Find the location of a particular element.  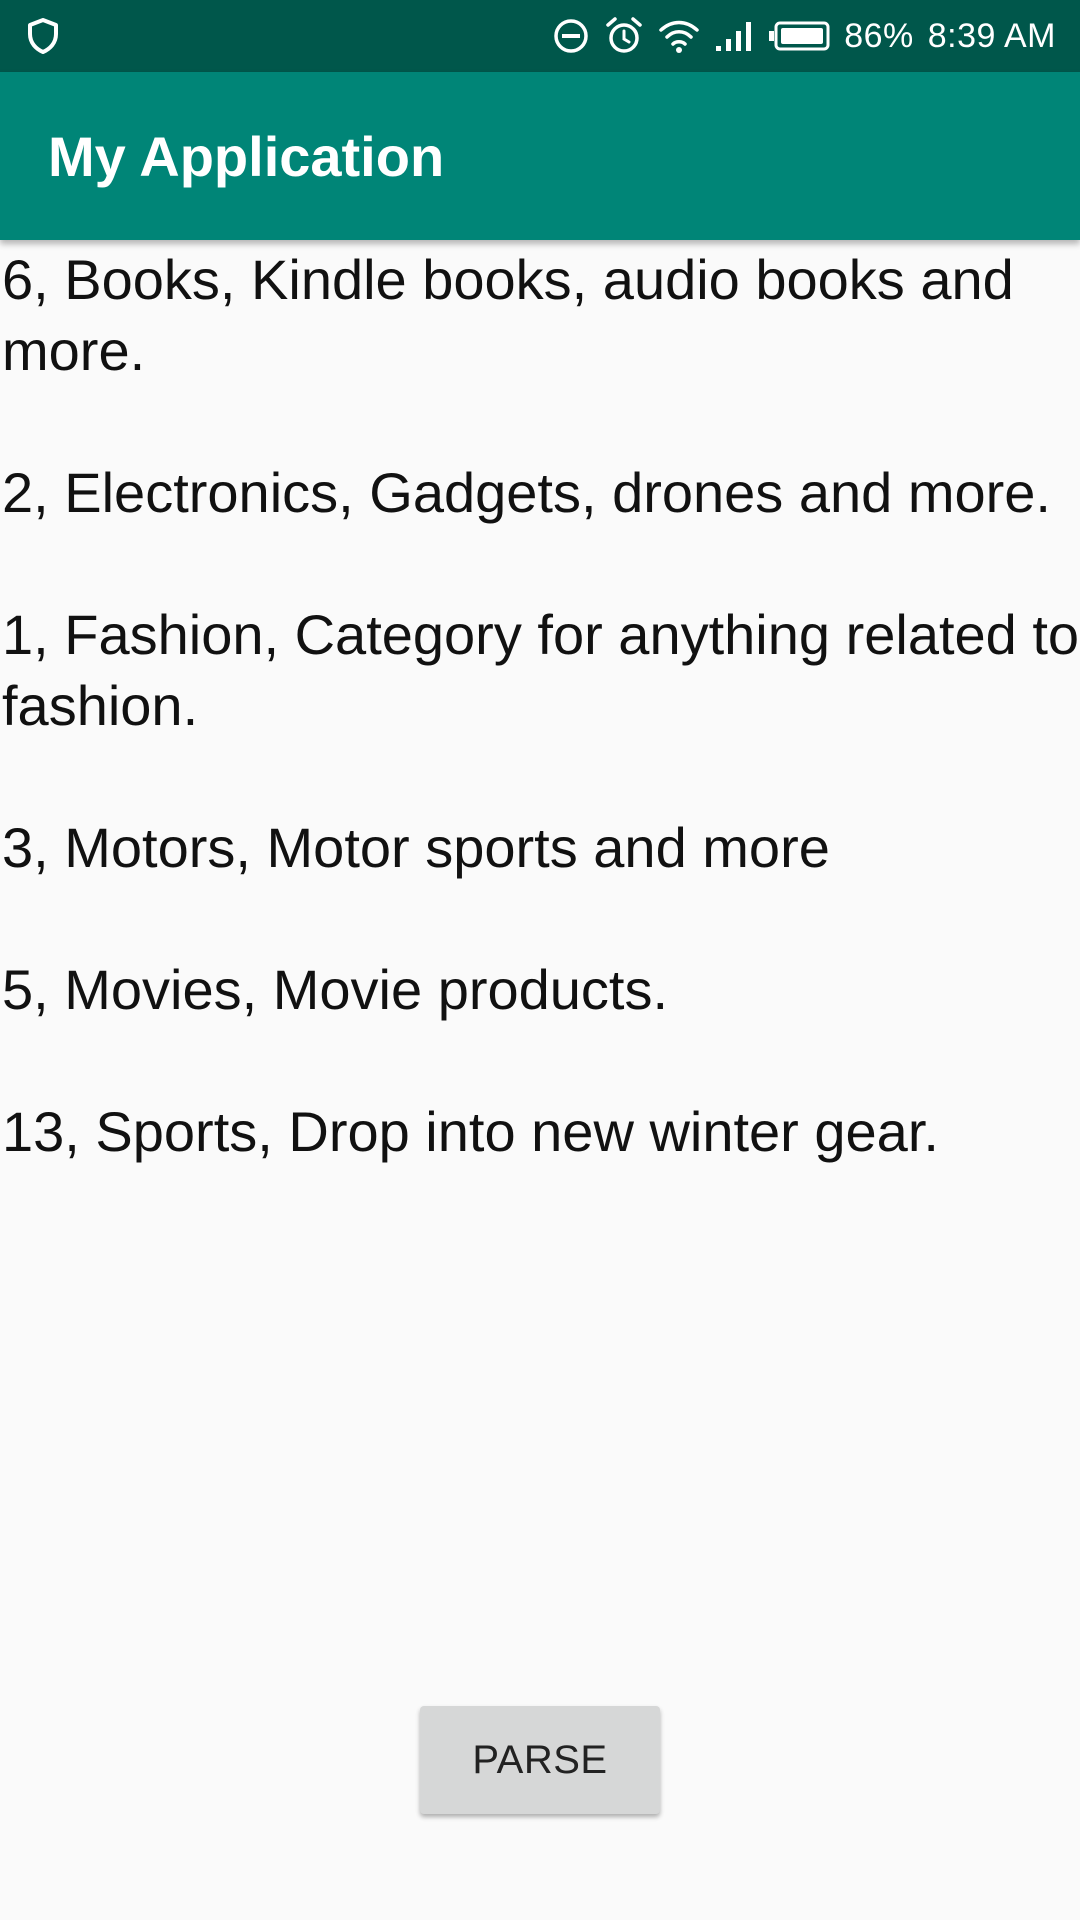

shield-icon is located at coordinates (43, 36).